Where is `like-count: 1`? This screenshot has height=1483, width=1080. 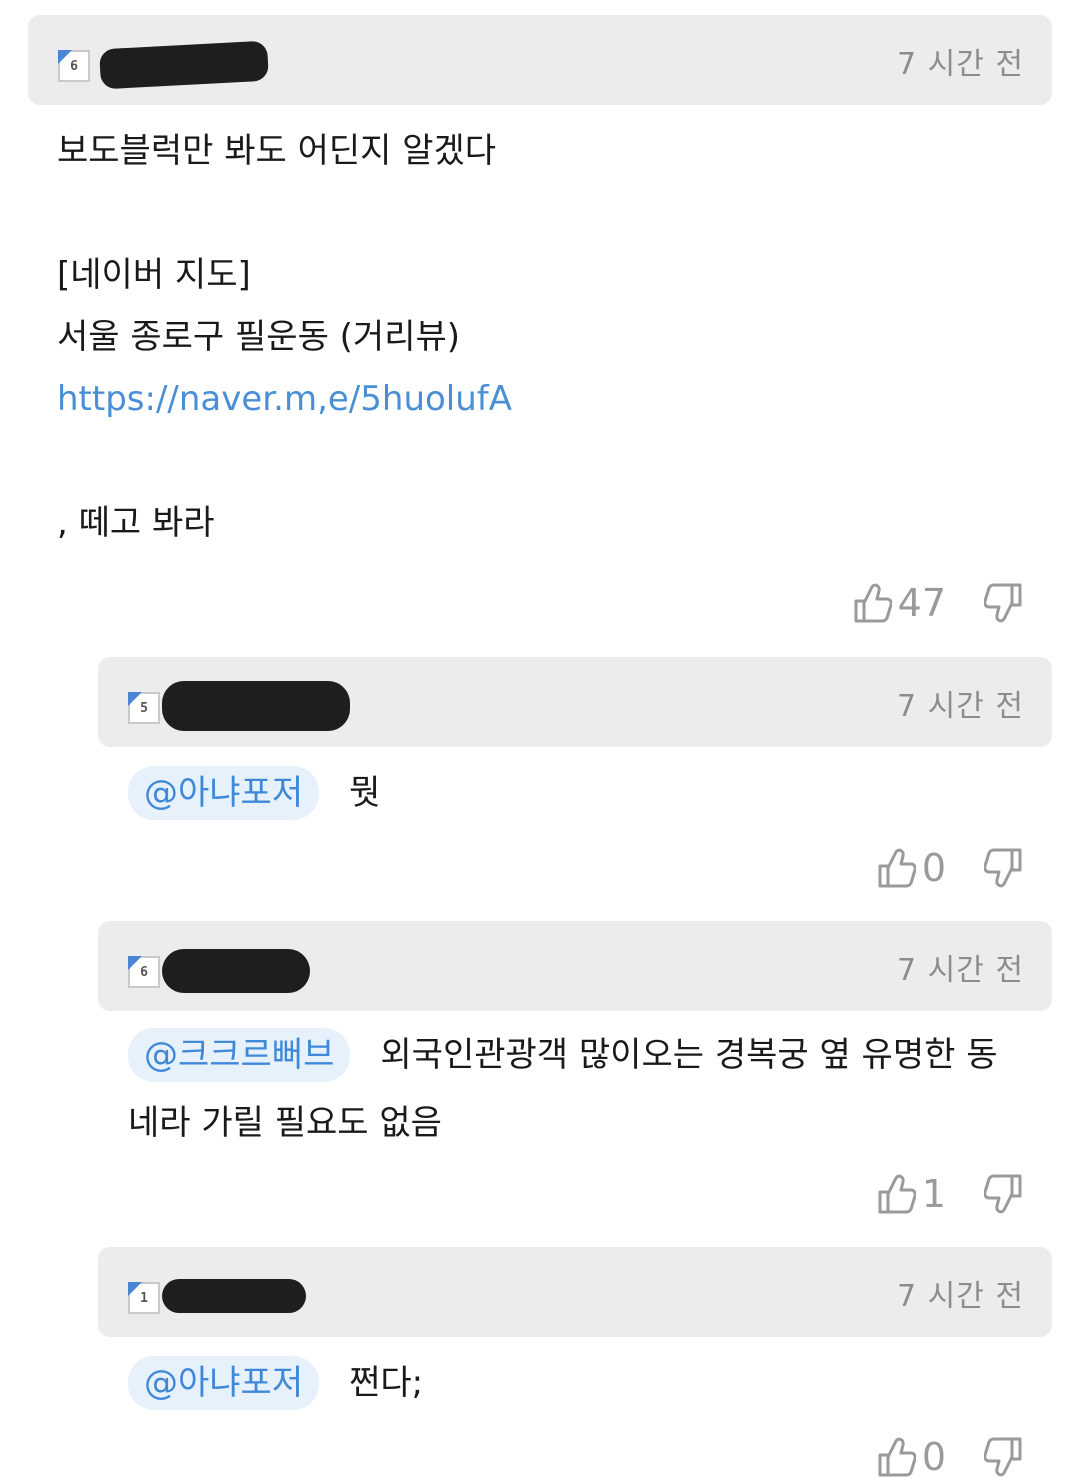
like-count: 1 is located at coordinates (933, 1194).